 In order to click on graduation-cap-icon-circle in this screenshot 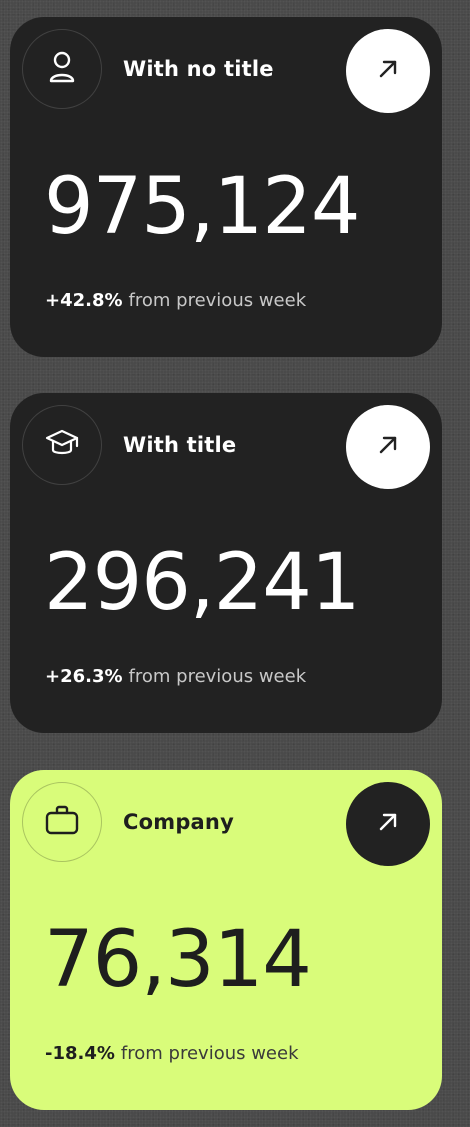, I will do `click(62, 445)`.